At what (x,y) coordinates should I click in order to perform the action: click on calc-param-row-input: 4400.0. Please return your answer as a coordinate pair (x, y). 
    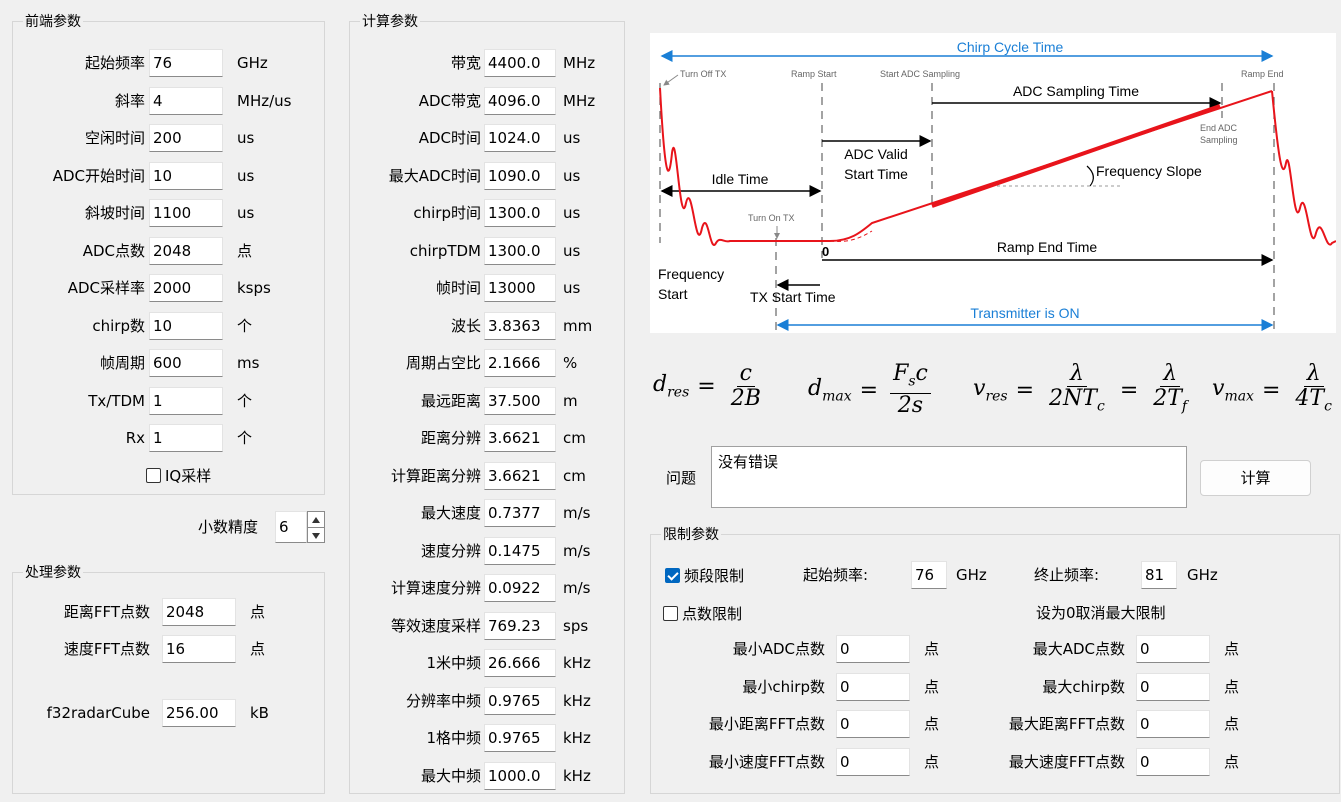
    Looking at the image, I should click on (520, 63).